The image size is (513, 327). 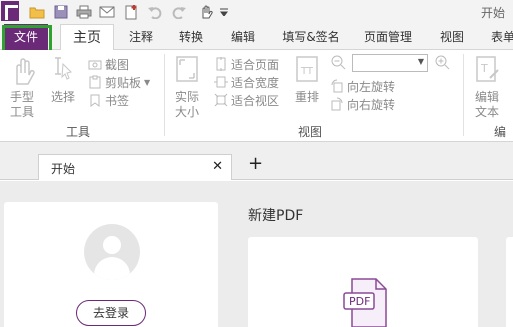 I want to click on customize-icon, so click(x=224, y=12).